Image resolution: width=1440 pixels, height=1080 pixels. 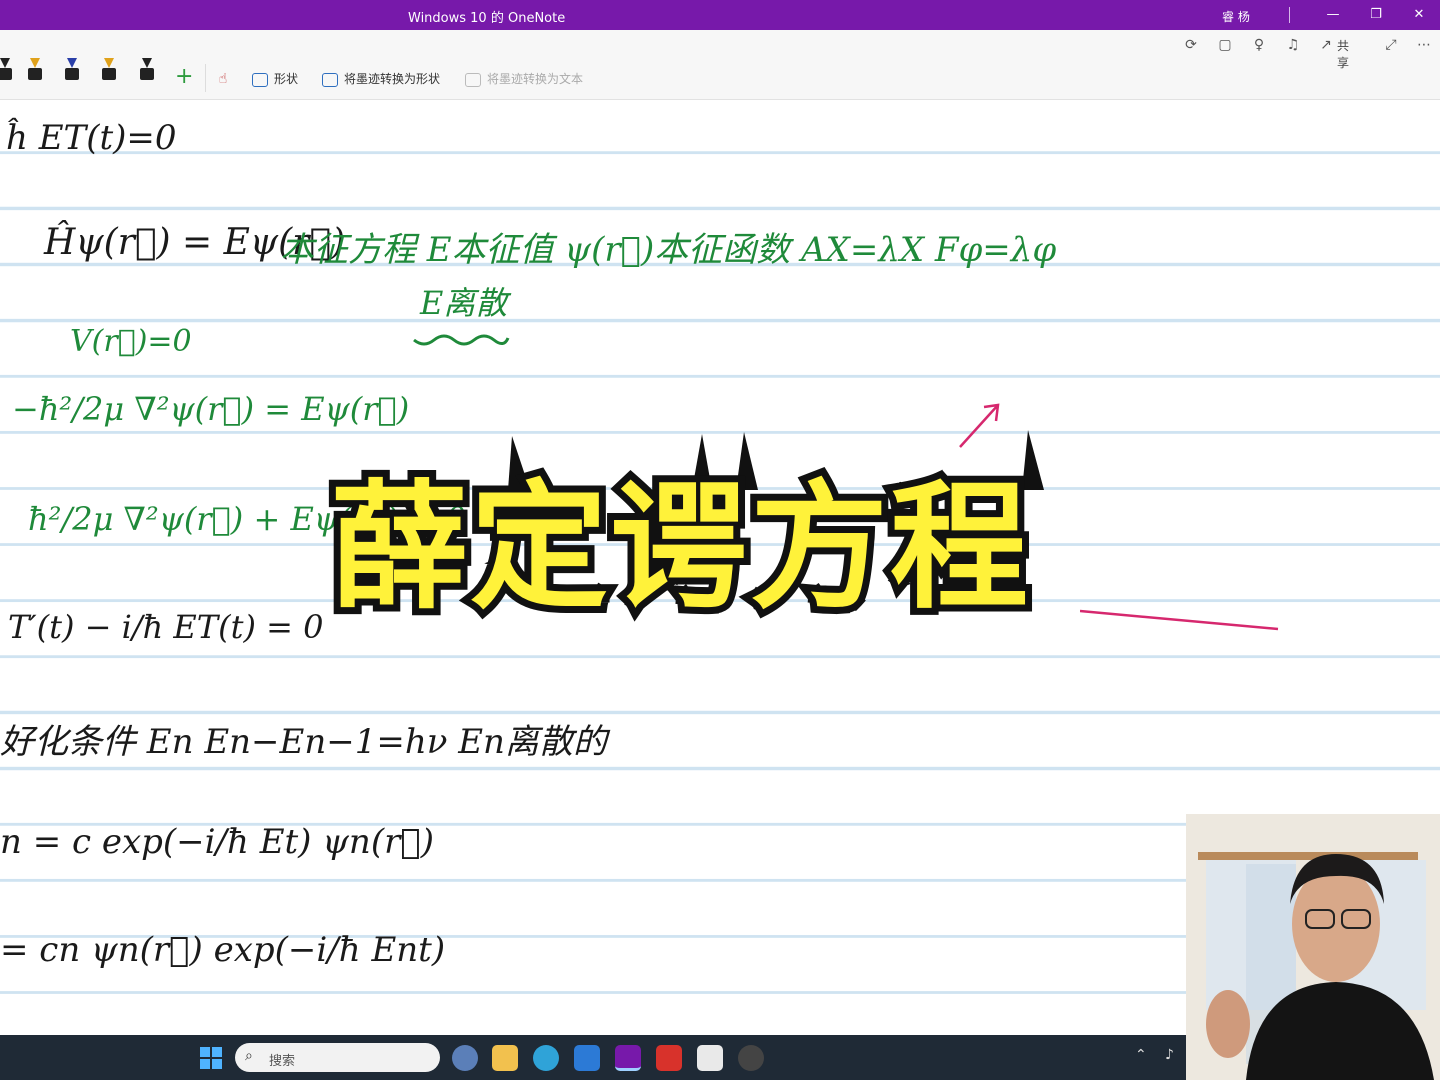 What do you see at coordinates (205, 78) in the screenshot?
I see `toolbar-divider` at bounding box center [205, 78].